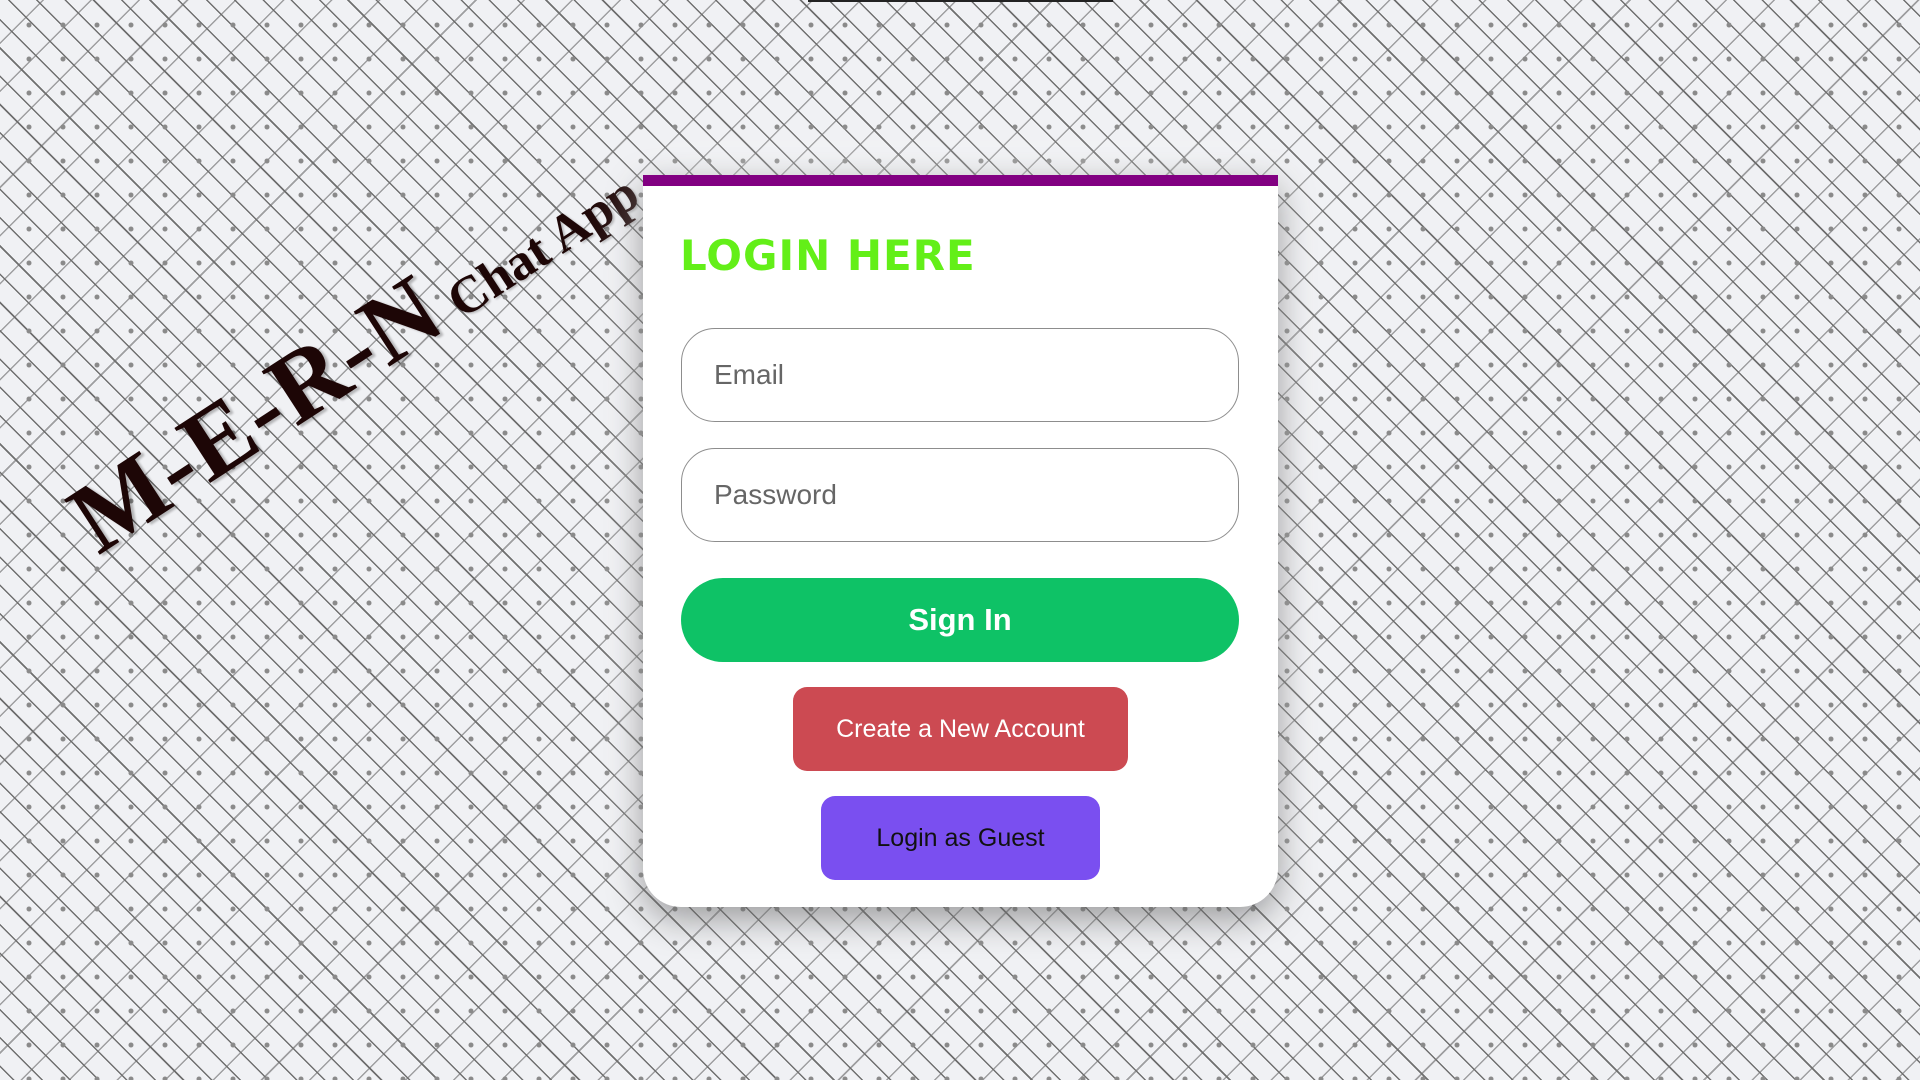 This screenshot has width=1920, height=1080. Describe the element at coordinates (828, 255) in the screenshot. I see `login-title: LOGIN HERE` at that location.